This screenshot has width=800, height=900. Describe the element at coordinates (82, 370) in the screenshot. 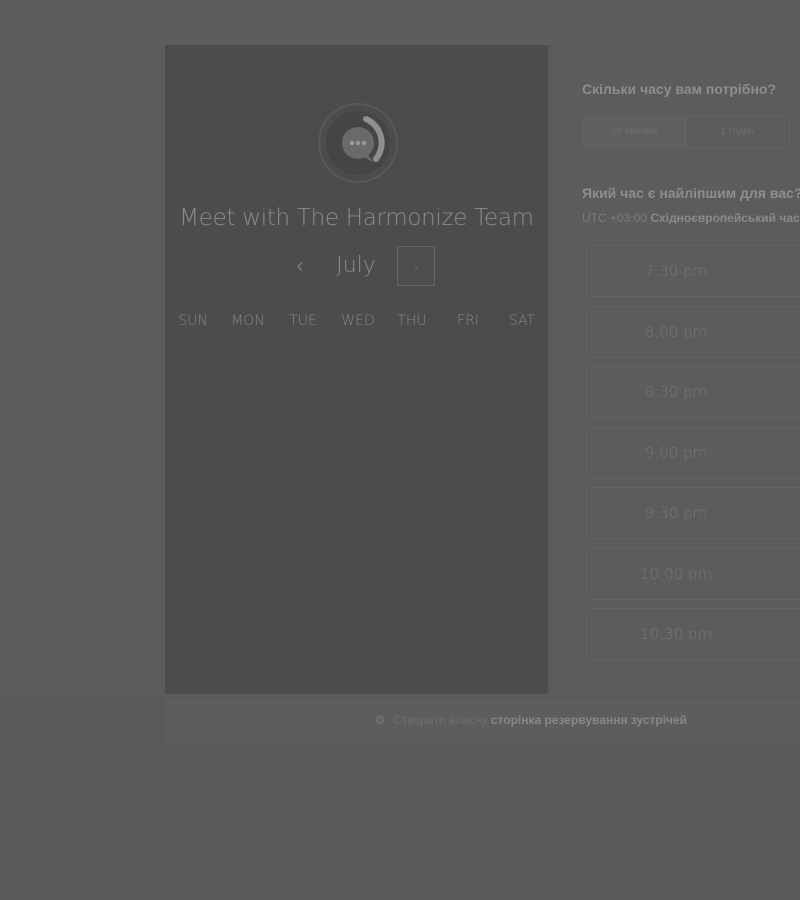

I see `left-overlay-strip` at that location.